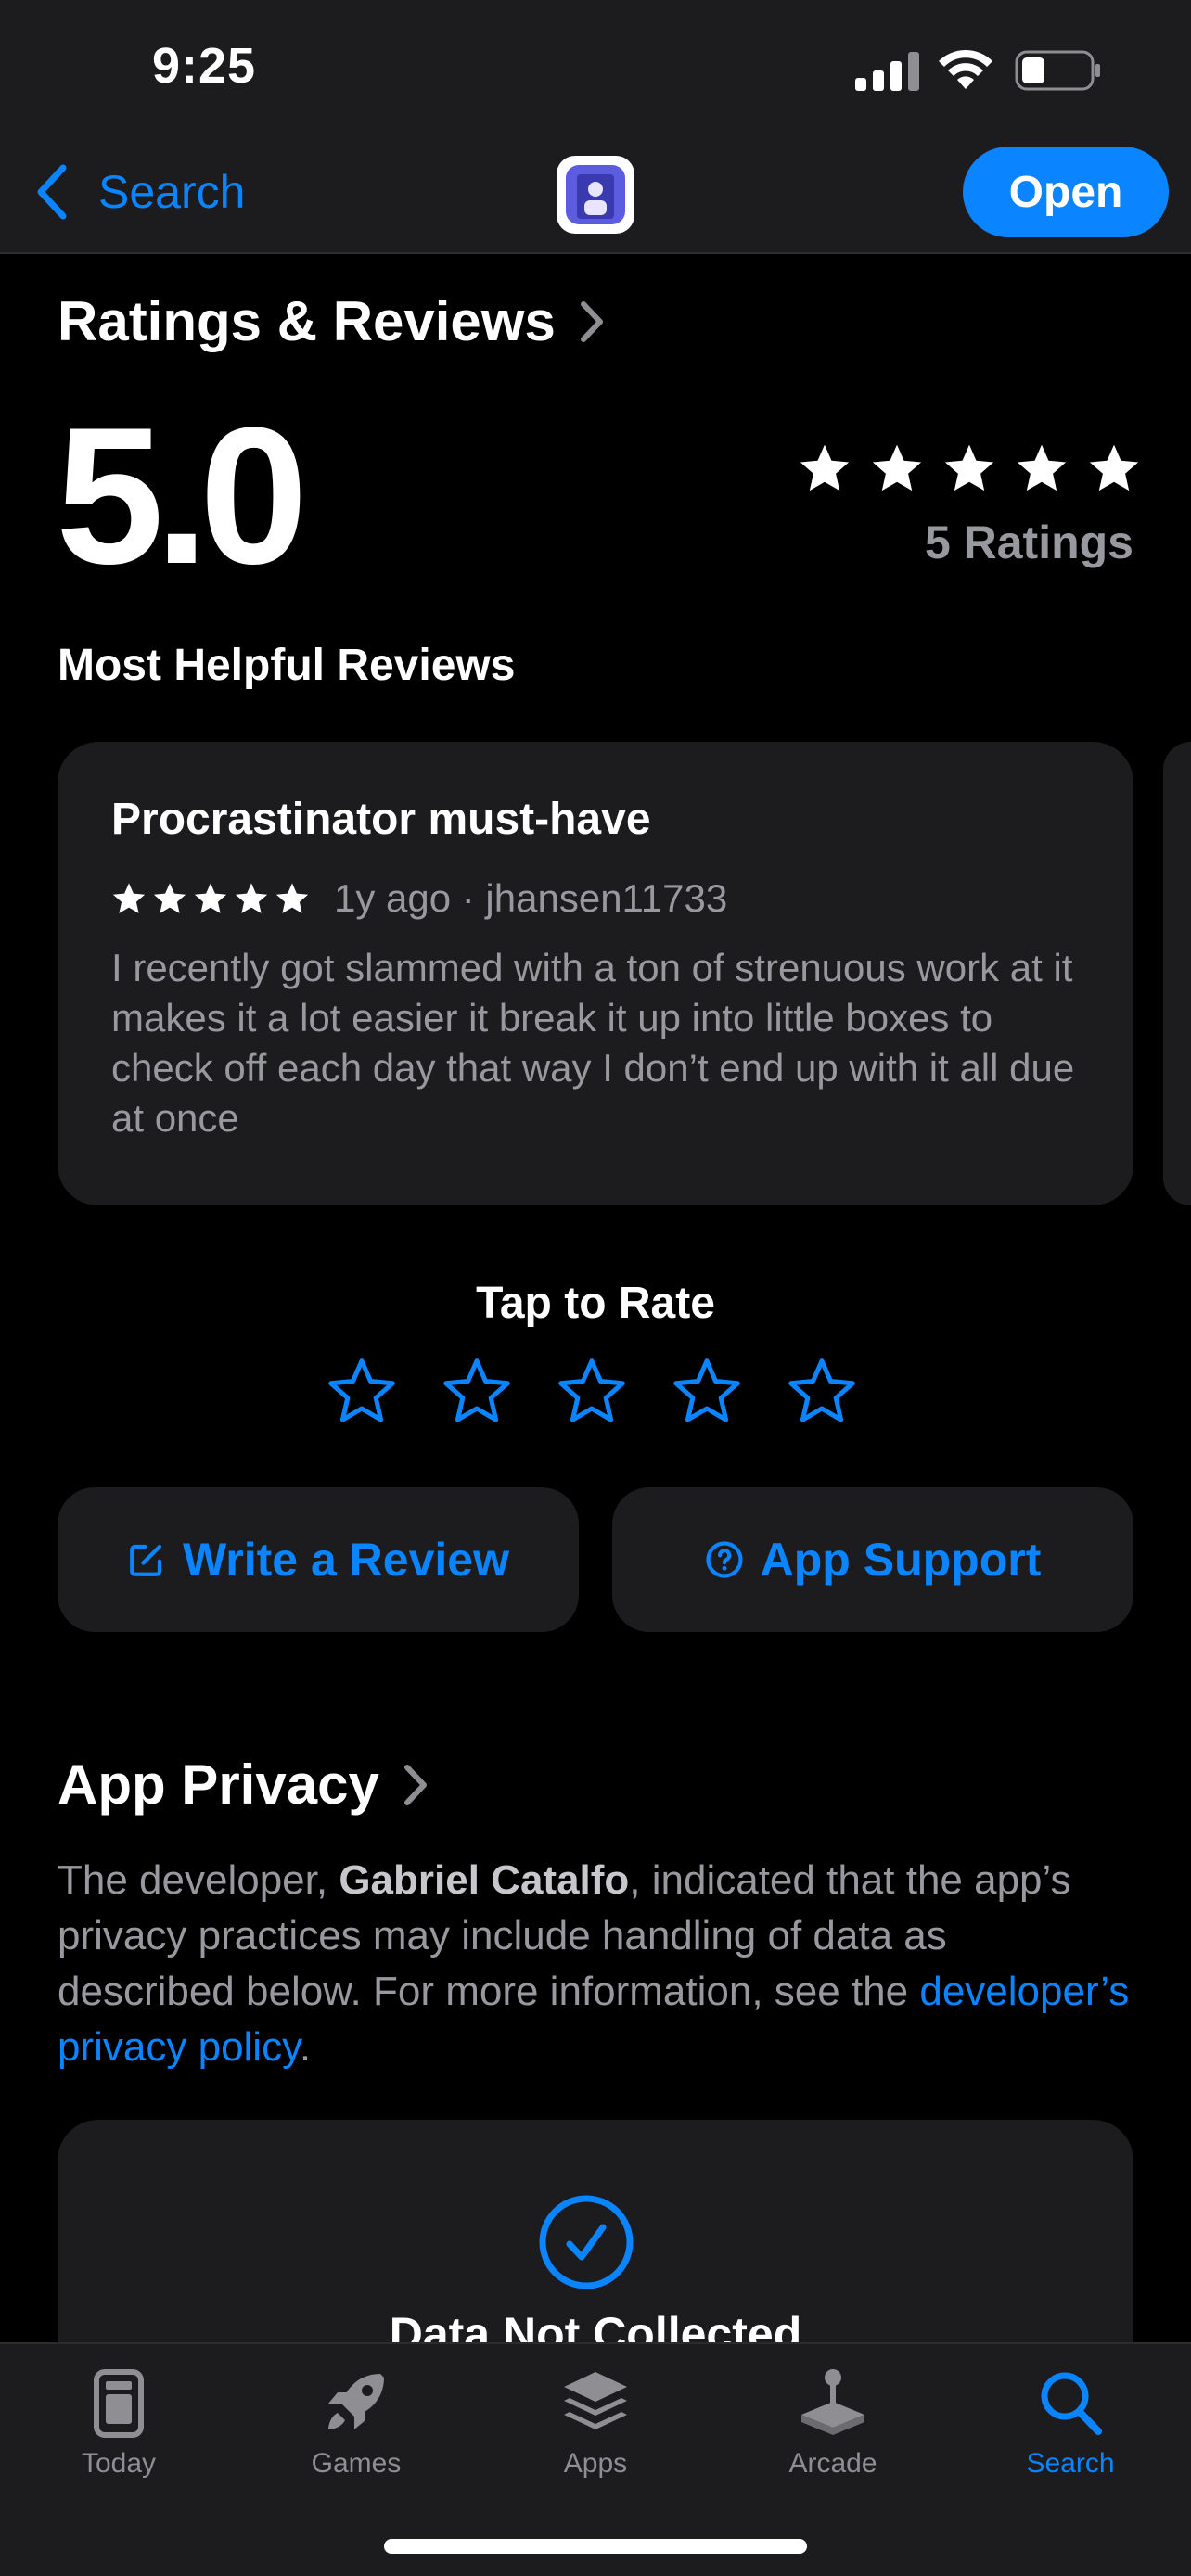 This screenshot has height=2576, width=1191. Describe the element at coordinates (901, 1560) in the screenshot. I see `app-support-label: App Support` at that location.